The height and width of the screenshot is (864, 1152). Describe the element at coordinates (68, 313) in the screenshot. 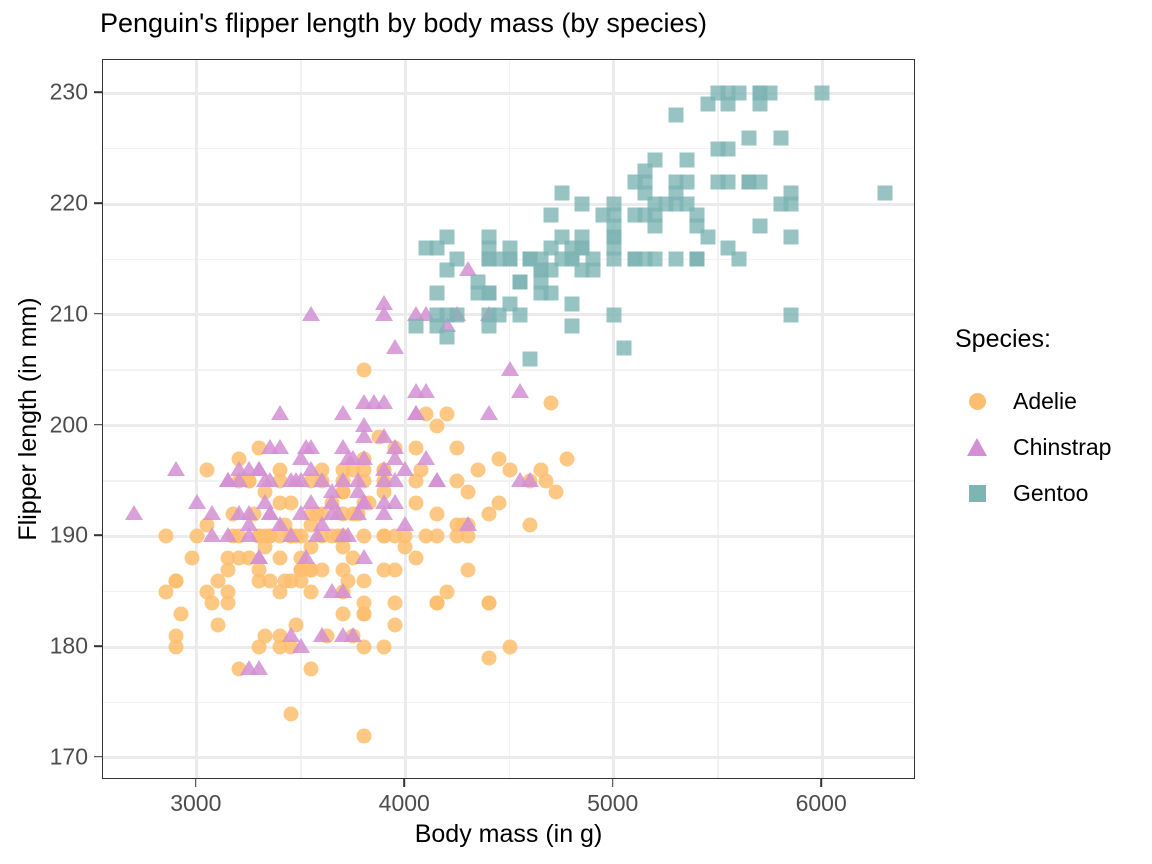

I see `y-tick-label: 210` at that location.